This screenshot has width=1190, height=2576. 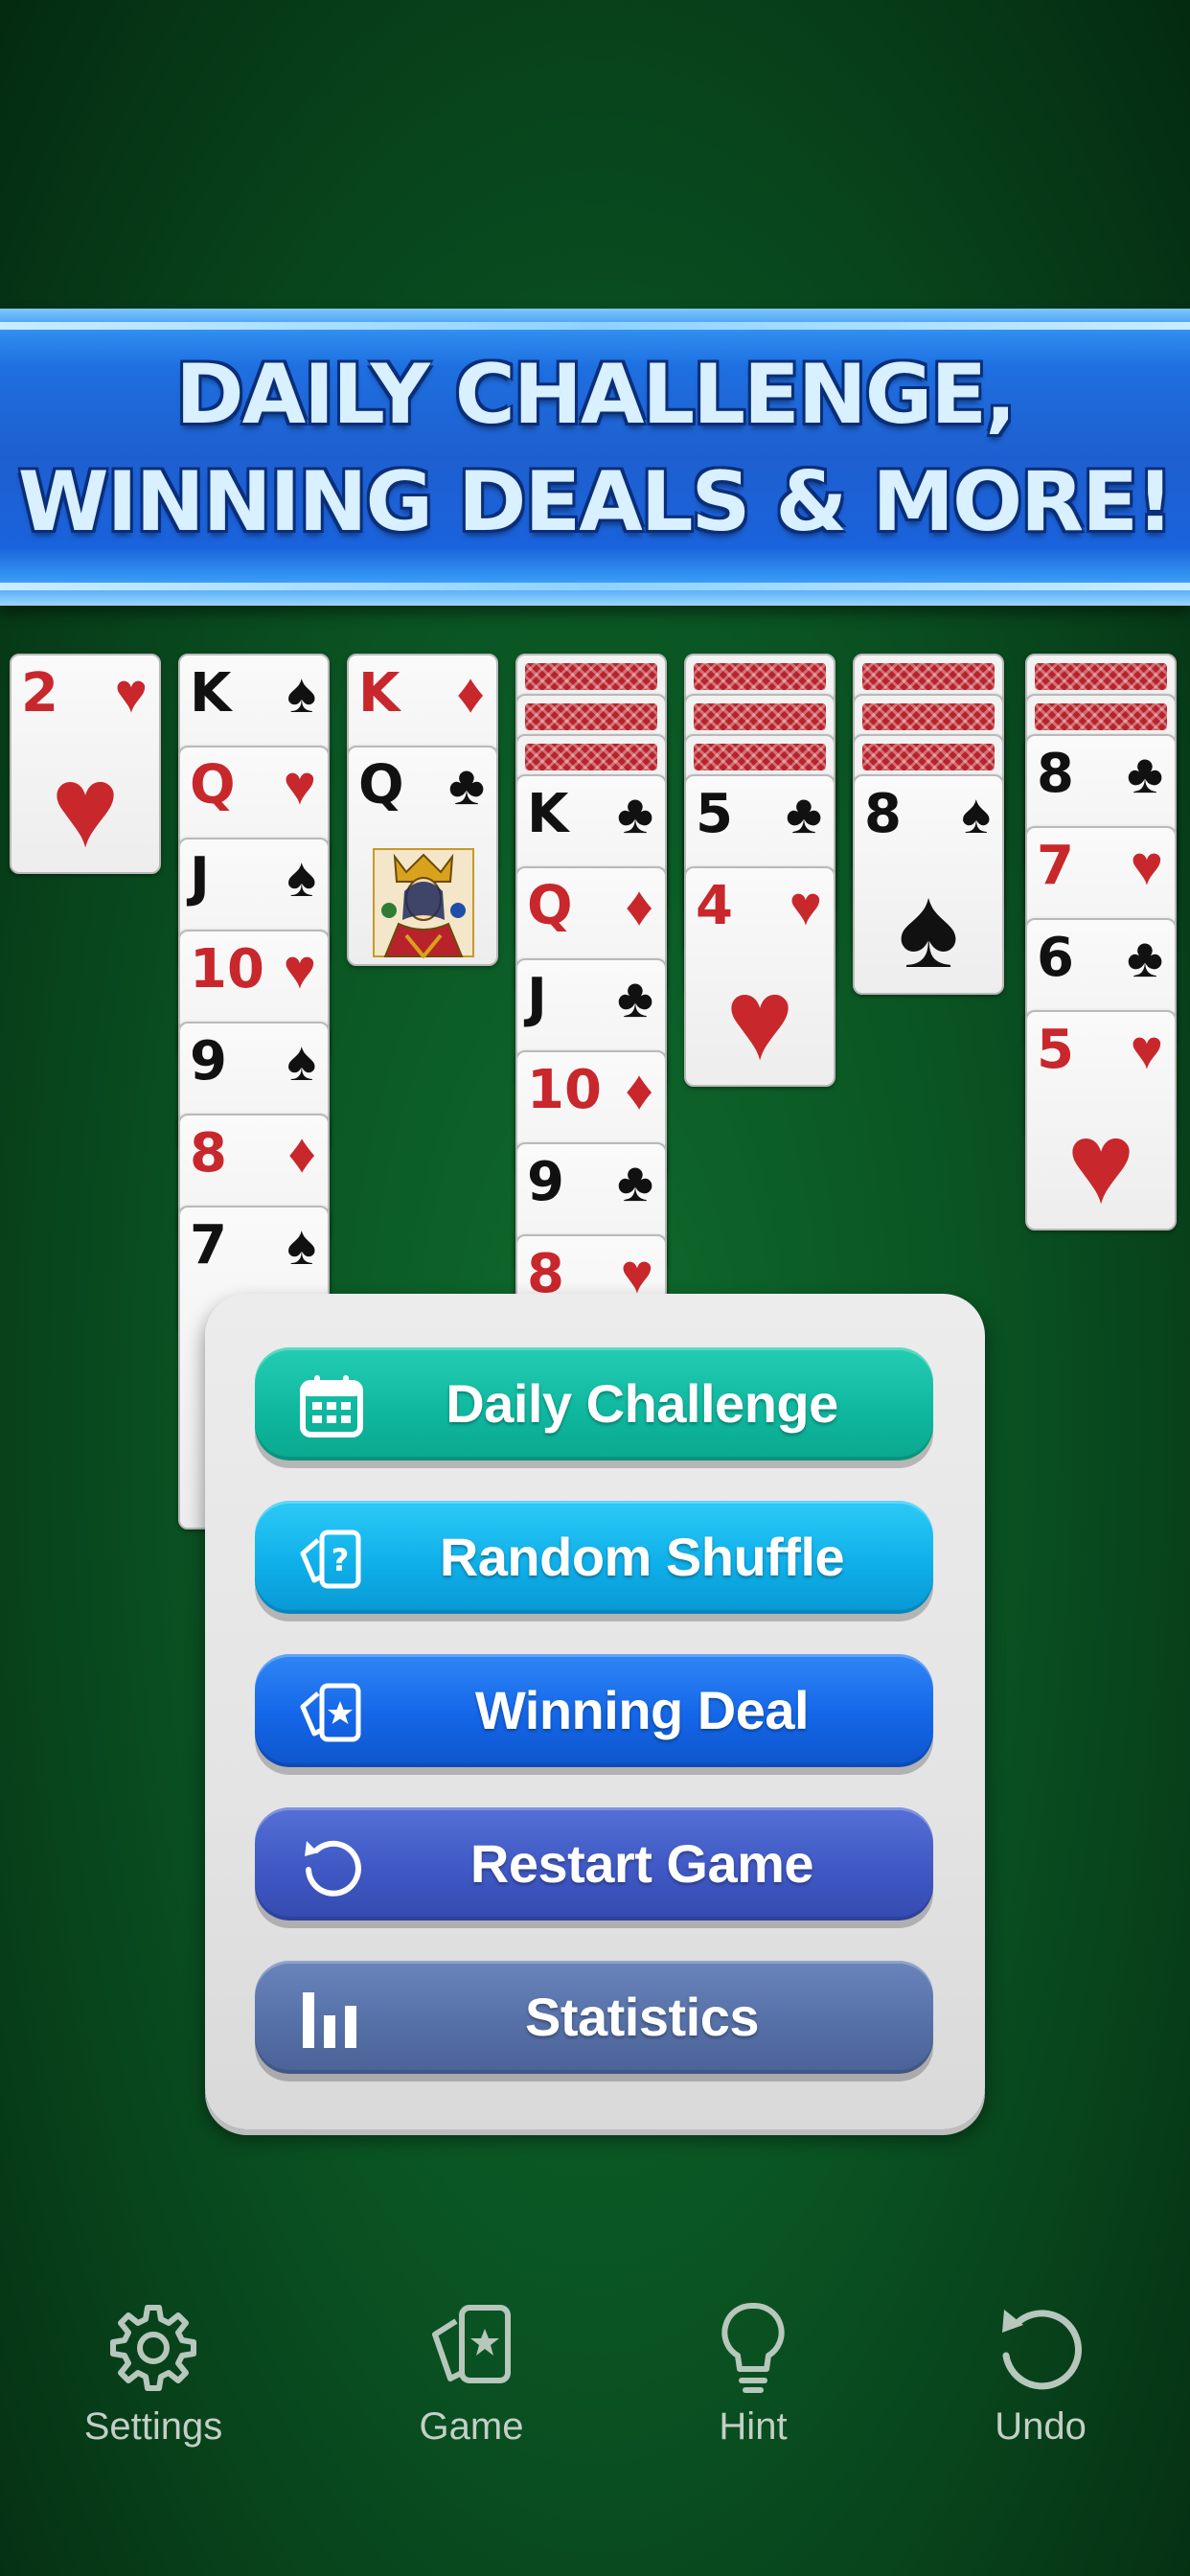 I want to click on star-cards-icon, so click(x=331, y=1713).